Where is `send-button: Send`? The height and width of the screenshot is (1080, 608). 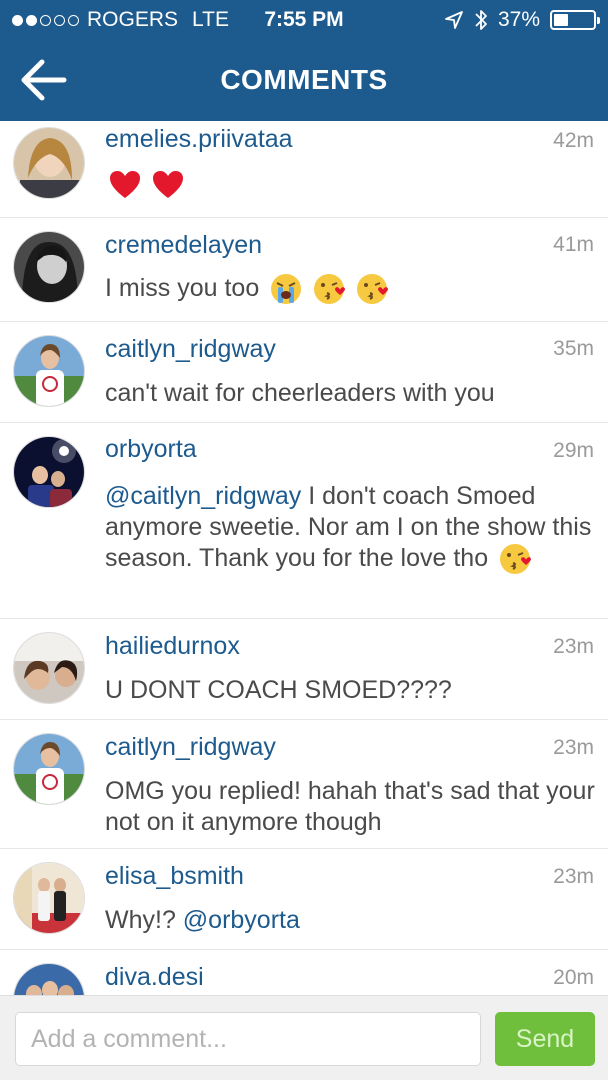
send-button: Send is located at coordinates (545, 1039).